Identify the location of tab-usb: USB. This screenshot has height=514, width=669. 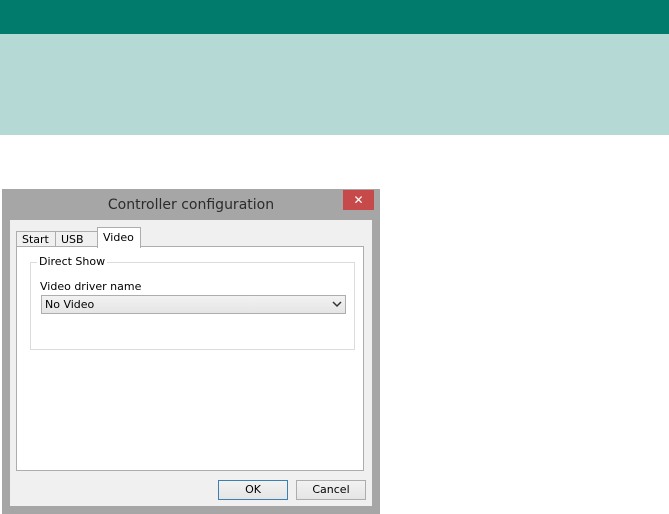
(76, 238).